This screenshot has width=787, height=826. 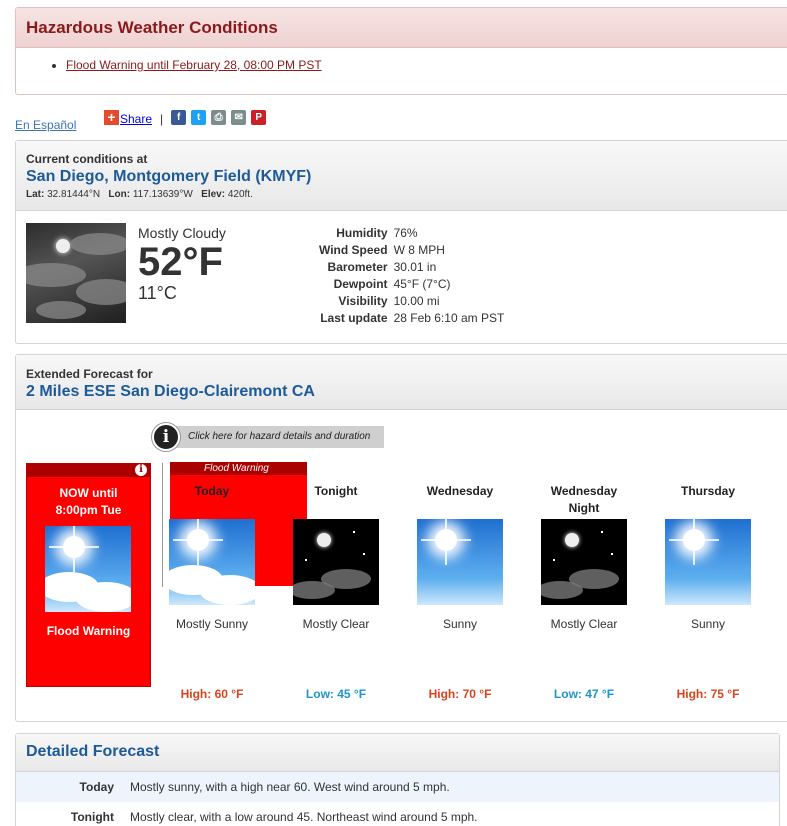 What do you see at coordinates (63, 246) in the screenshot?
I see `moon-icon` at bounding box center [63, 246].